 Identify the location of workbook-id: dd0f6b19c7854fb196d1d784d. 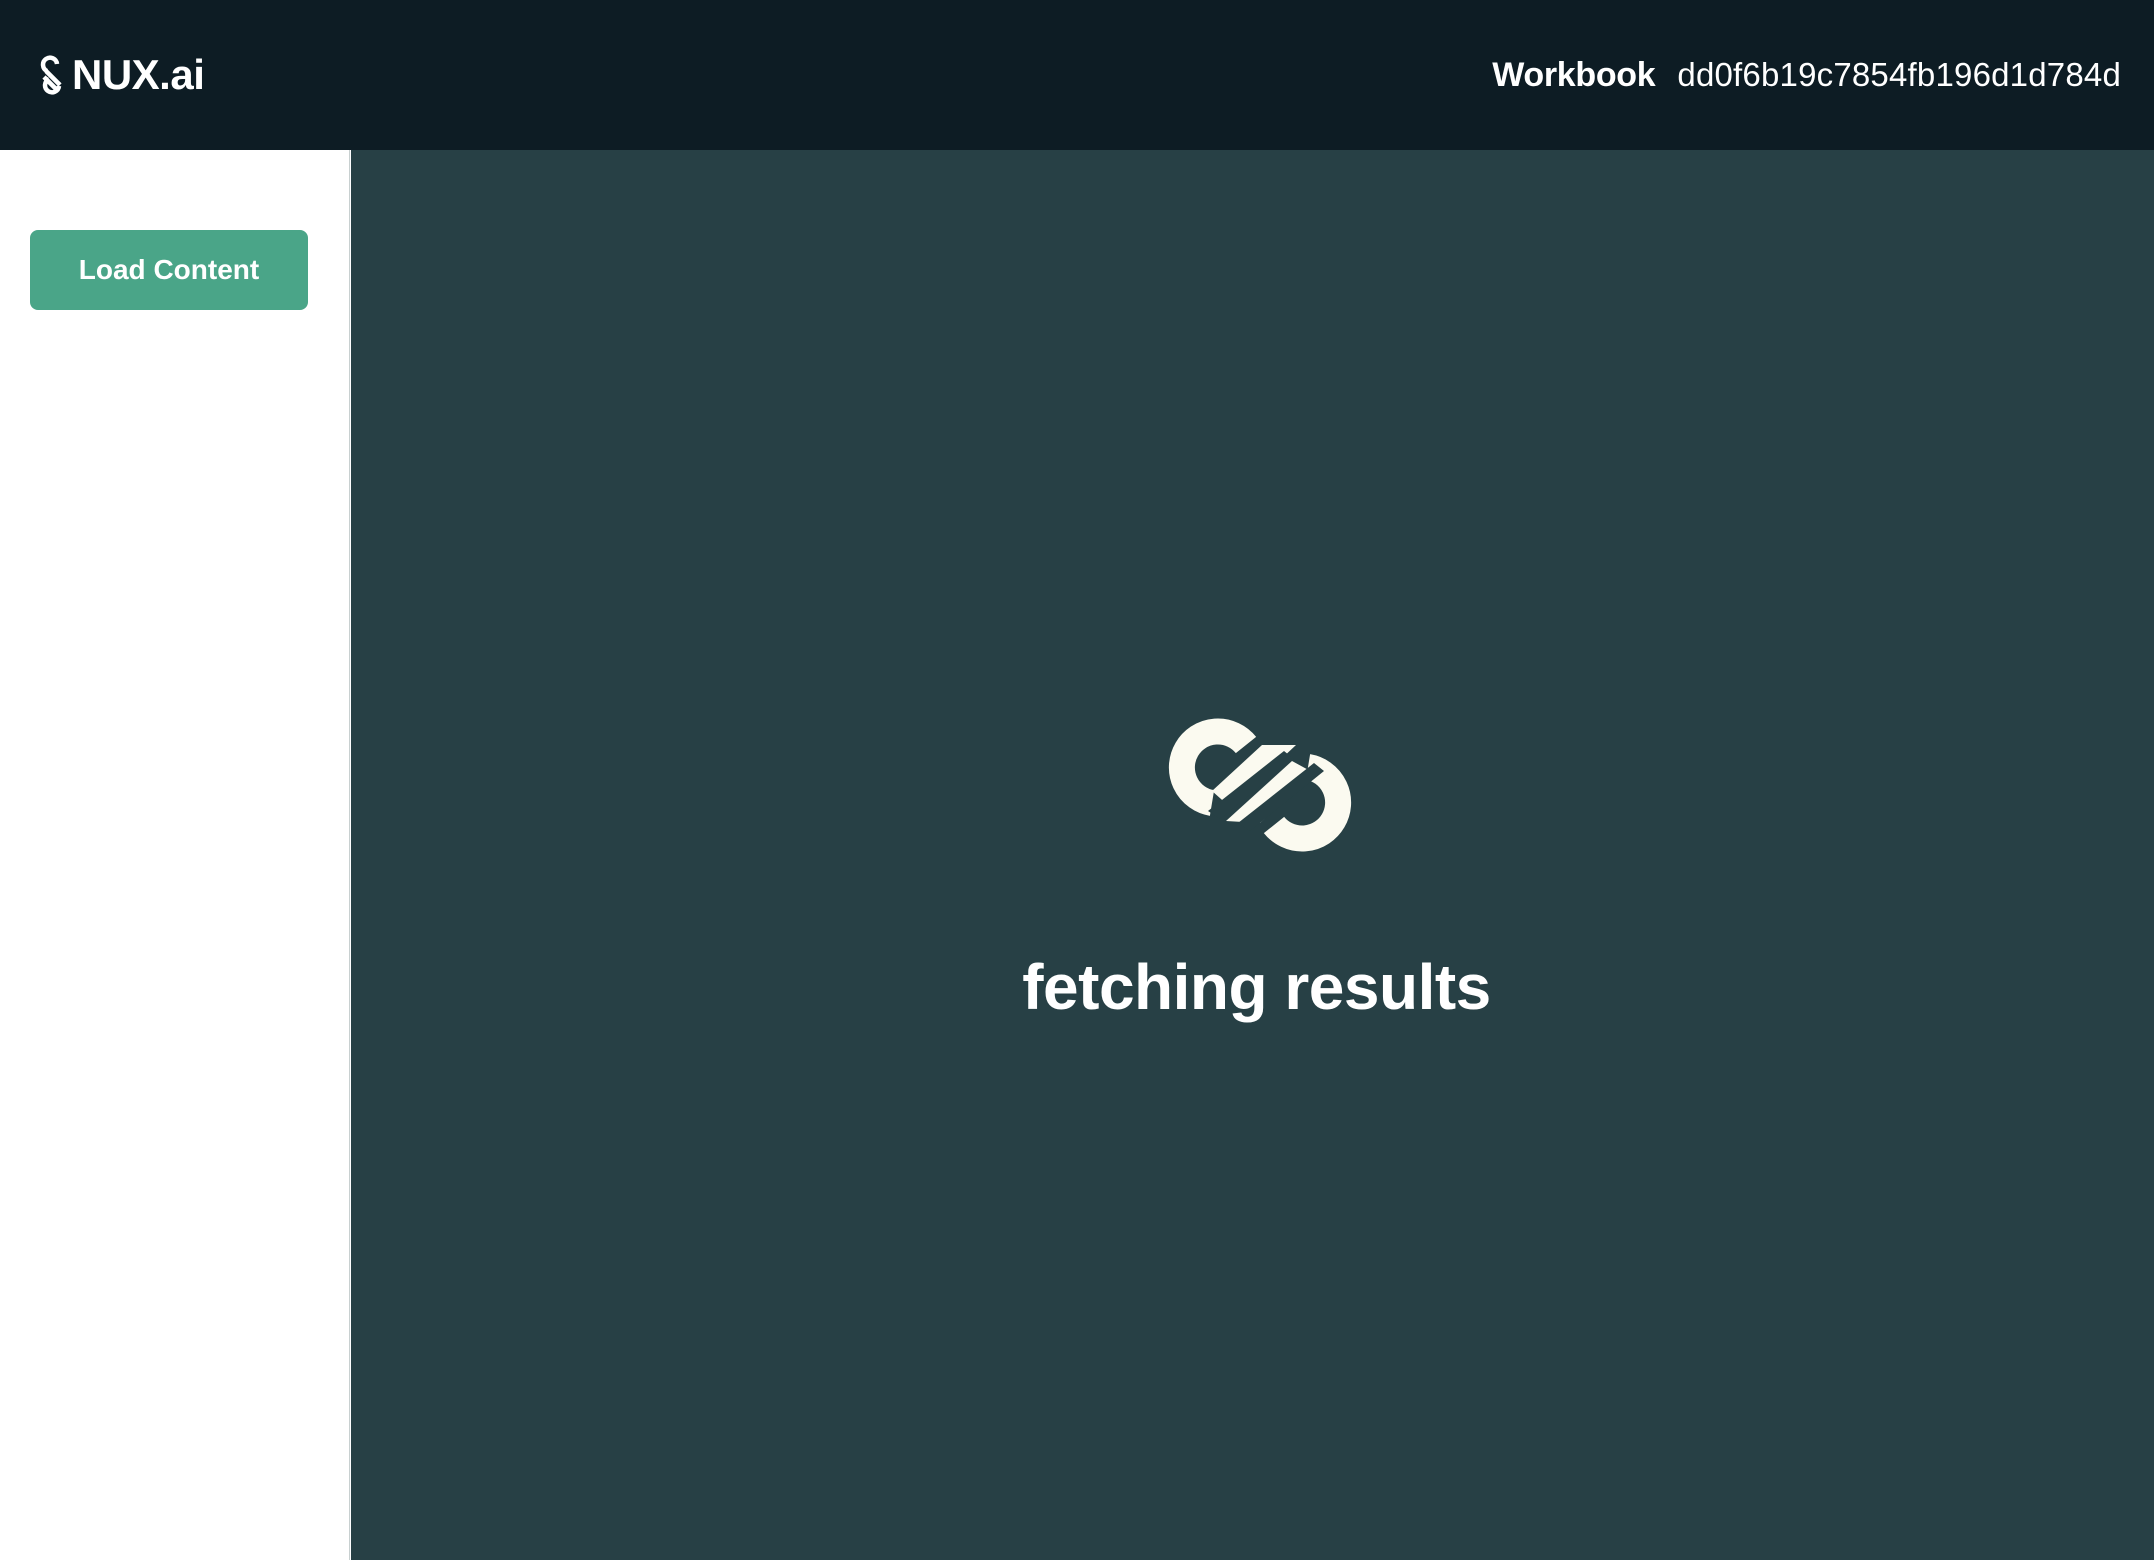
(1899, 74).